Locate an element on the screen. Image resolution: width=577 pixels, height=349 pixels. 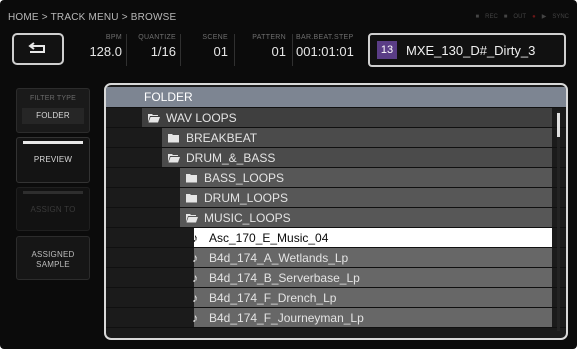
file-name: B4d_174_A_Wetlands_Lp is located at coordinates (279, 257).